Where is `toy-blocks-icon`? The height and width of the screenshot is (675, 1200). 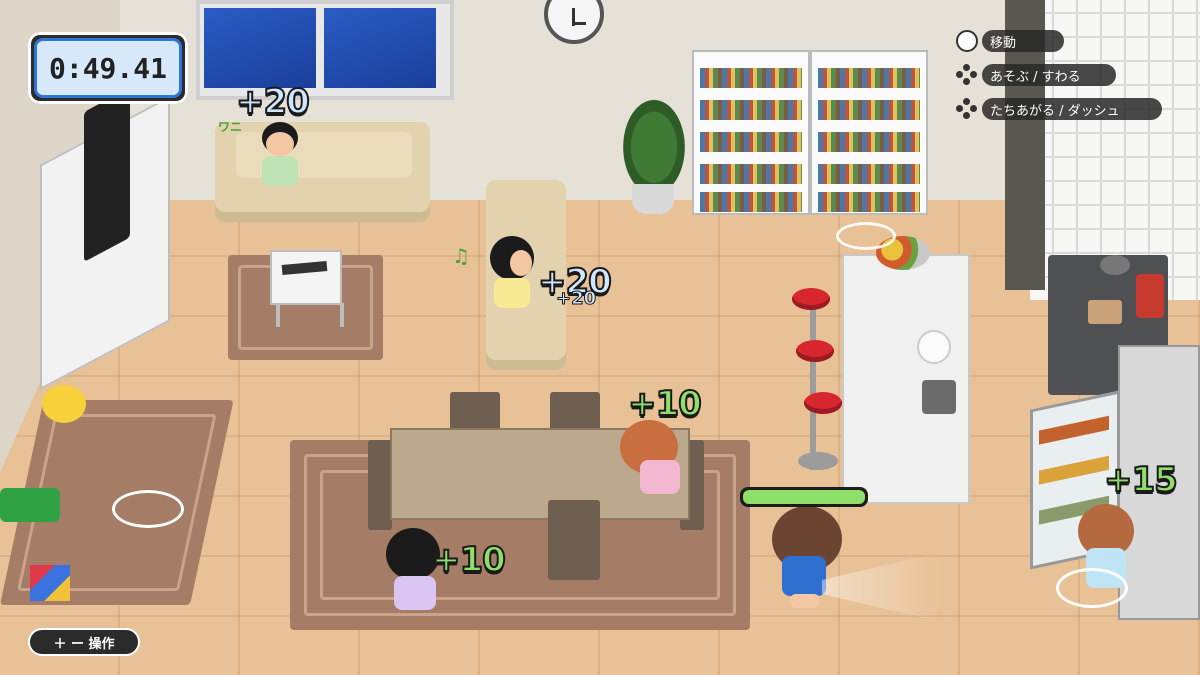
toy-blocks-icon is located at coordinates (50, 583).